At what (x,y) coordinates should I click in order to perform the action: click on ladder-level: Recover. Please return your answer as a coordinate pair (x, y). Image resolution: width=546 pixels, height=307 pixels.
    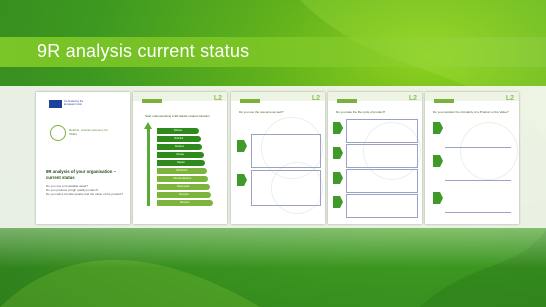
    Looking at the image, I should click on (185, 203).